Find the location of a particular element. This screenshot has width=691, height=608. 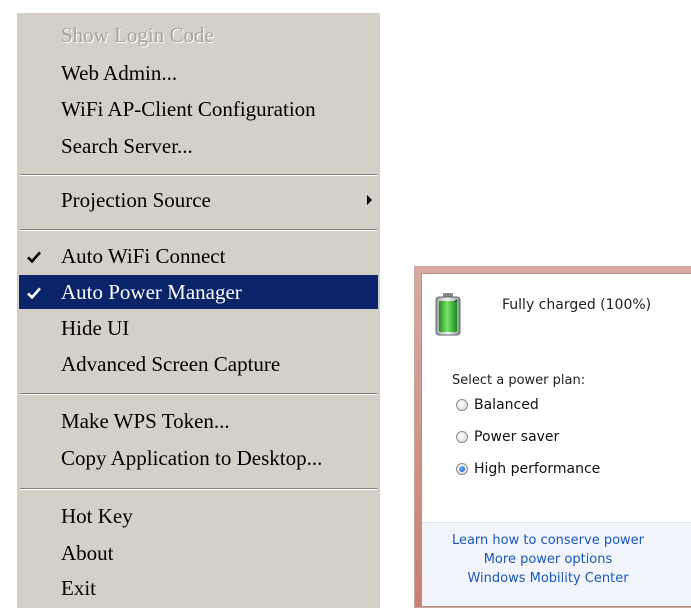

link-windows-mobility-center: Windows Mobility Center is located at coordinates (548, 578).